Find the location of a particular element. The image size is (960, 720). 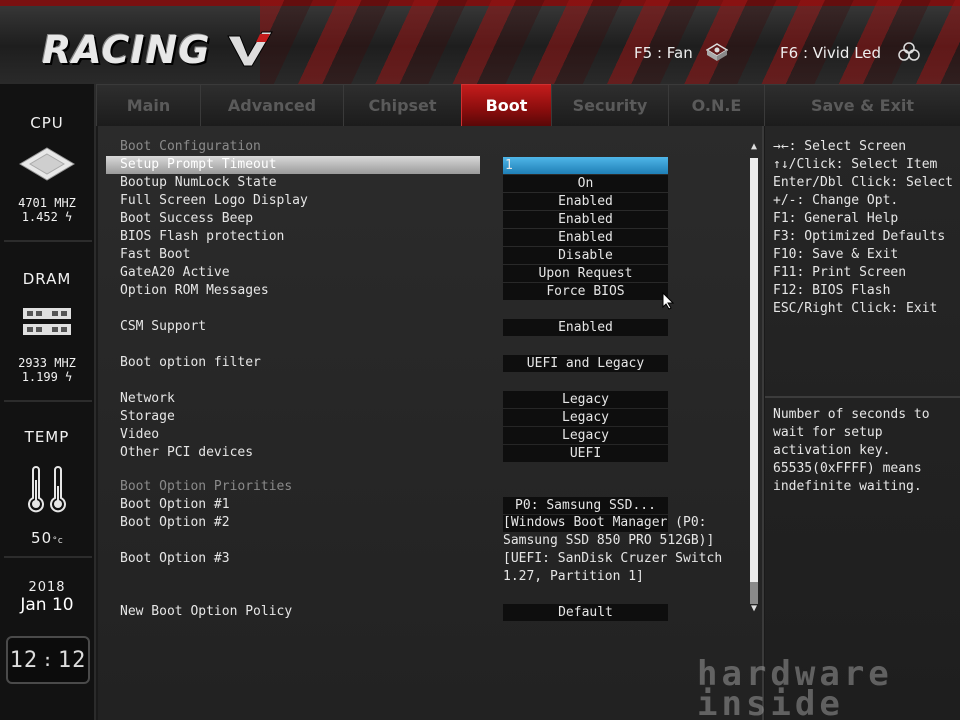

help-description-line: Number of seconds to is located at coordinates (851, 414).